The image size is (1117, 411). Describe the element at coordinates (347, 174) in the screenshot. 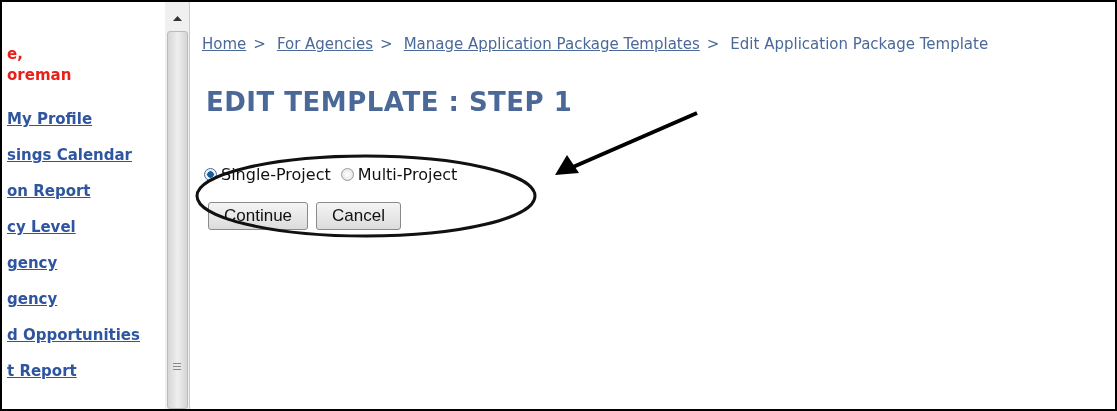

I see `radio-button` at that location.